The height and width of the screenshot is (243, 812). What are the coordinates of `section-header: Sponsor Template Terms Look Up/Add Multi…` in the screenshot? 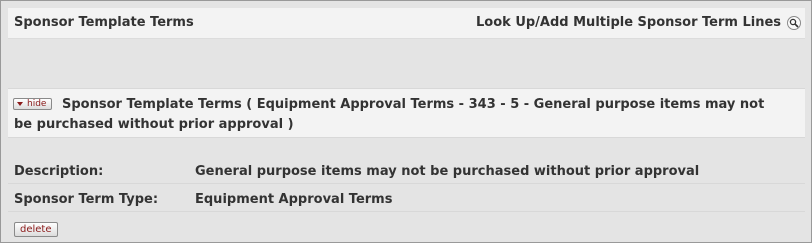 It's located at (406, 23).